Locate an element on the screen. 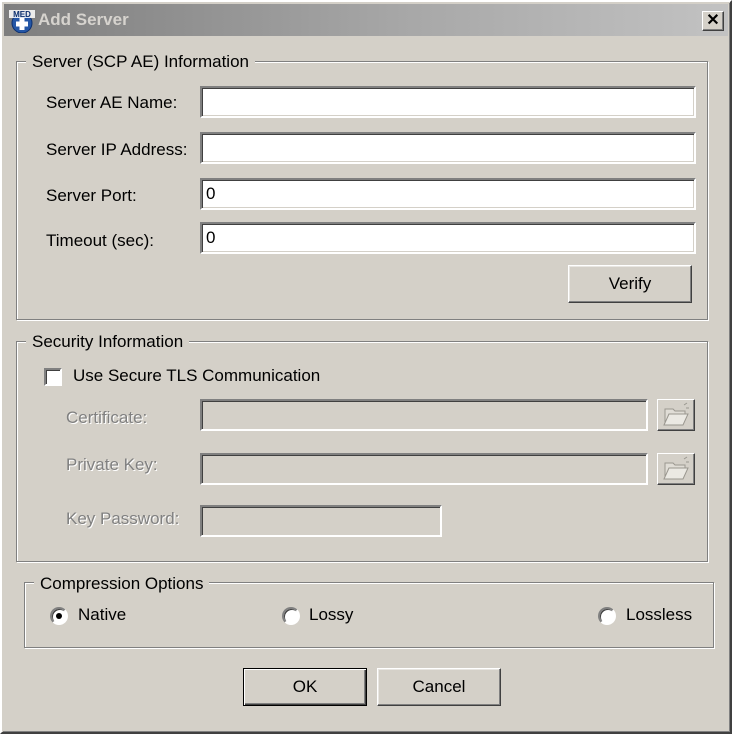 This screenshot has height=734, width=732. med-app-icon: MED is located at coordinates (22, 21).